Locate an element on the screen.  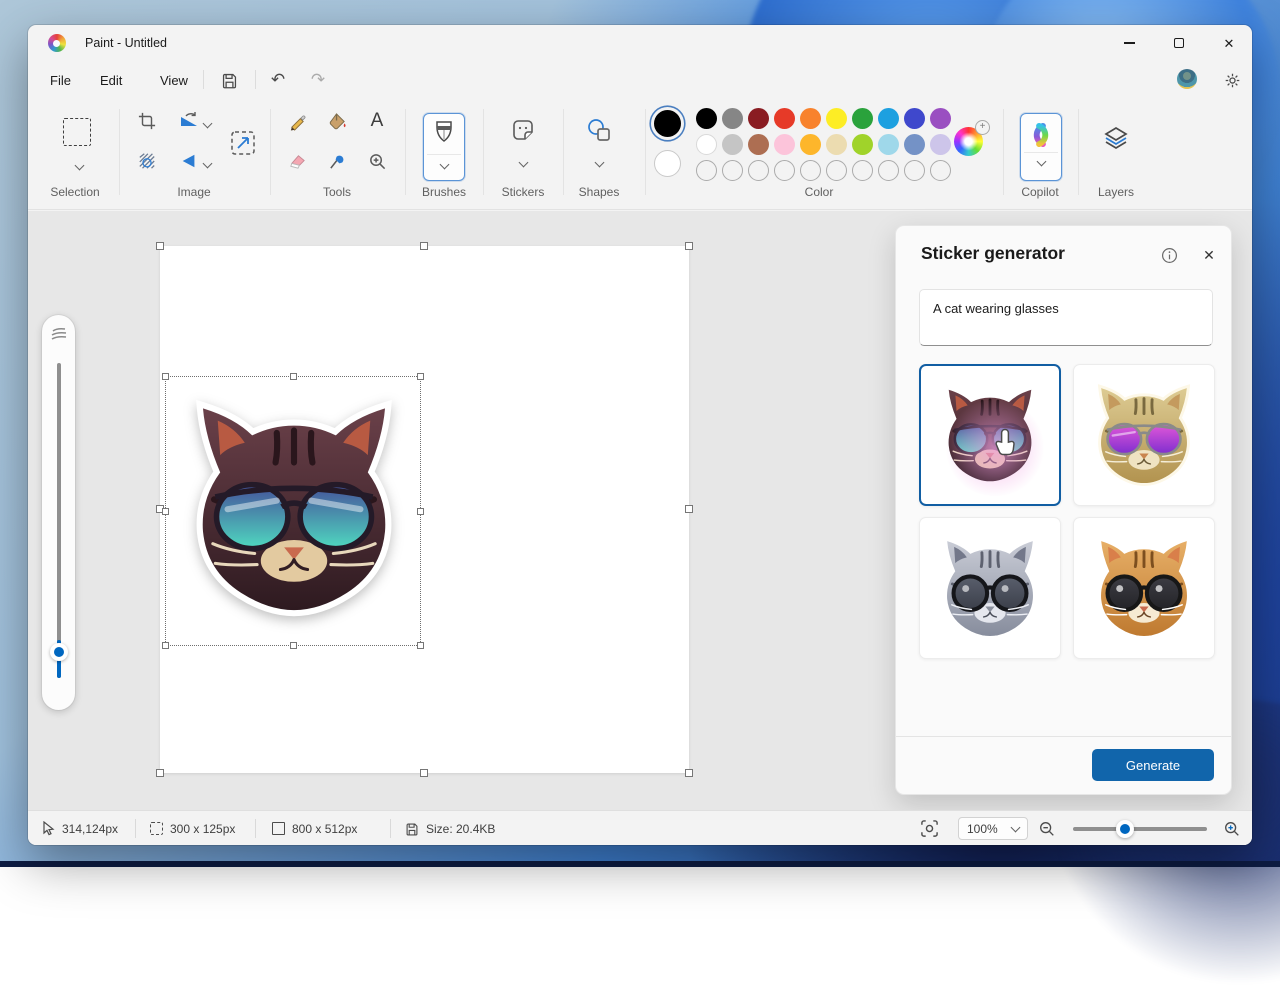
edit-colors-wheel is located at coordinates (968, 141).